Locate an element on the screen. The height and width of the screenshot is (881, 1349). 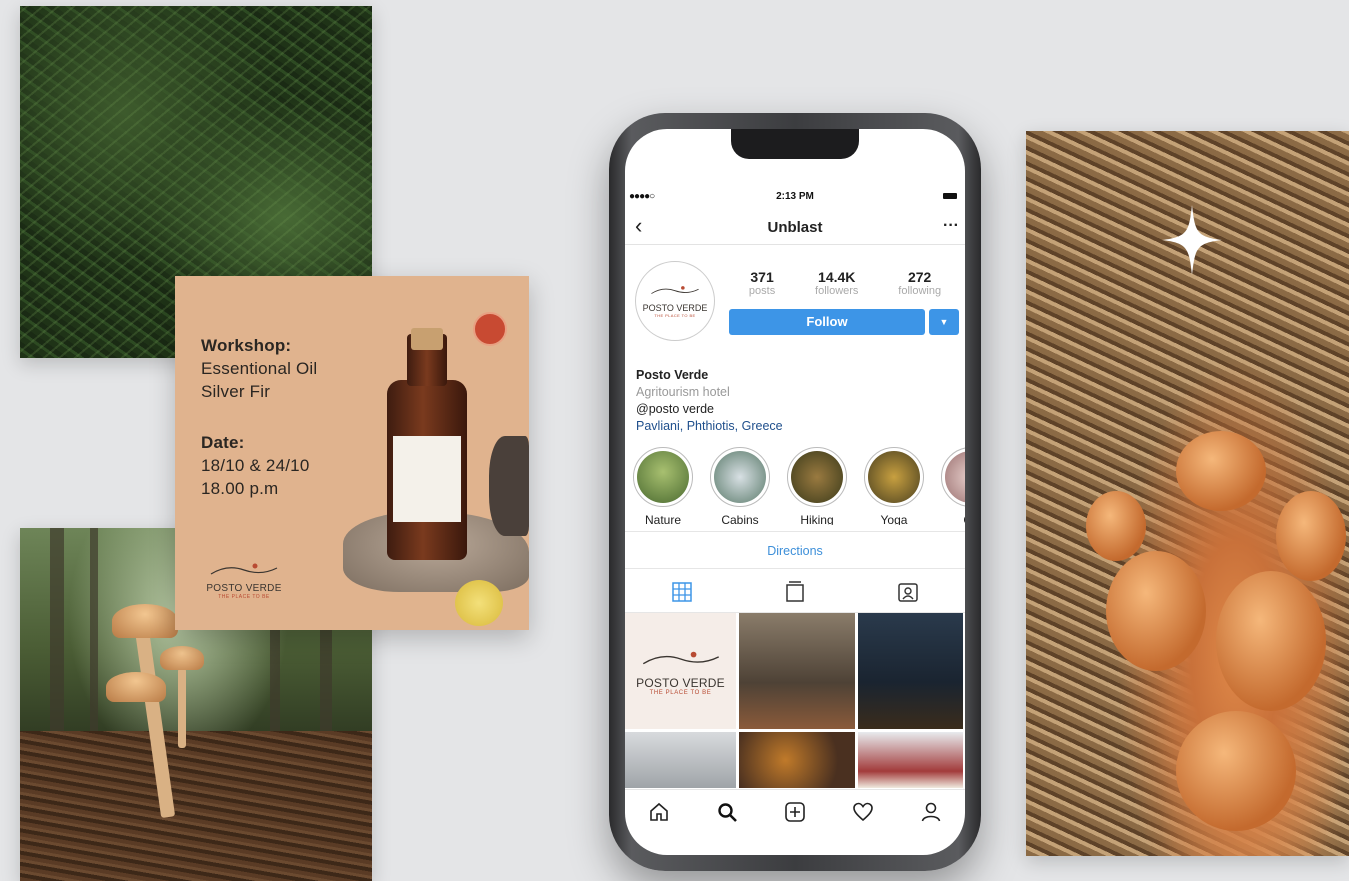
profile-stats: 371 posts 14.4K followers 272 following is located at coordinates (845, 283).